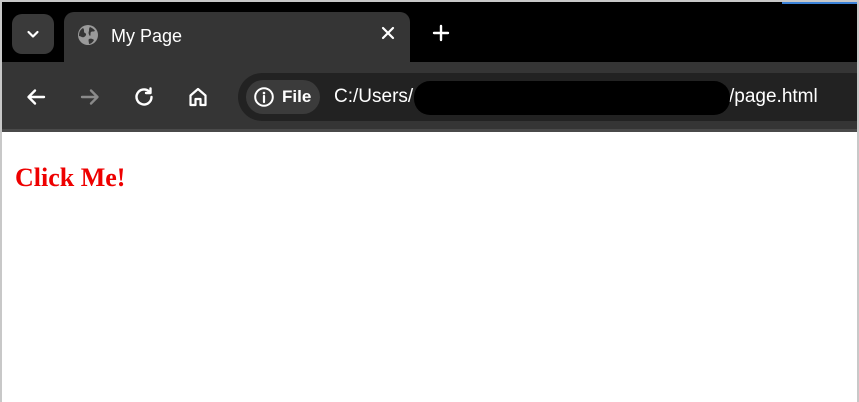 The image size is (859, 402). Describe the element at coordinates (147, 36) in the screenshot. I see `tab-title: My Page` at that location.